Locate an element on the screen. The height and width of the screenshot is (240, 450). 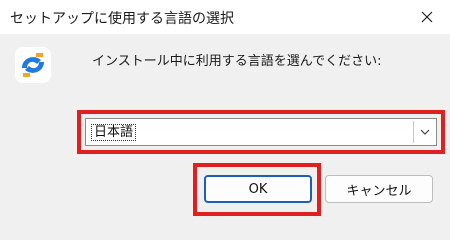
language-select: 日本語 is located at coordinates (261, 132).